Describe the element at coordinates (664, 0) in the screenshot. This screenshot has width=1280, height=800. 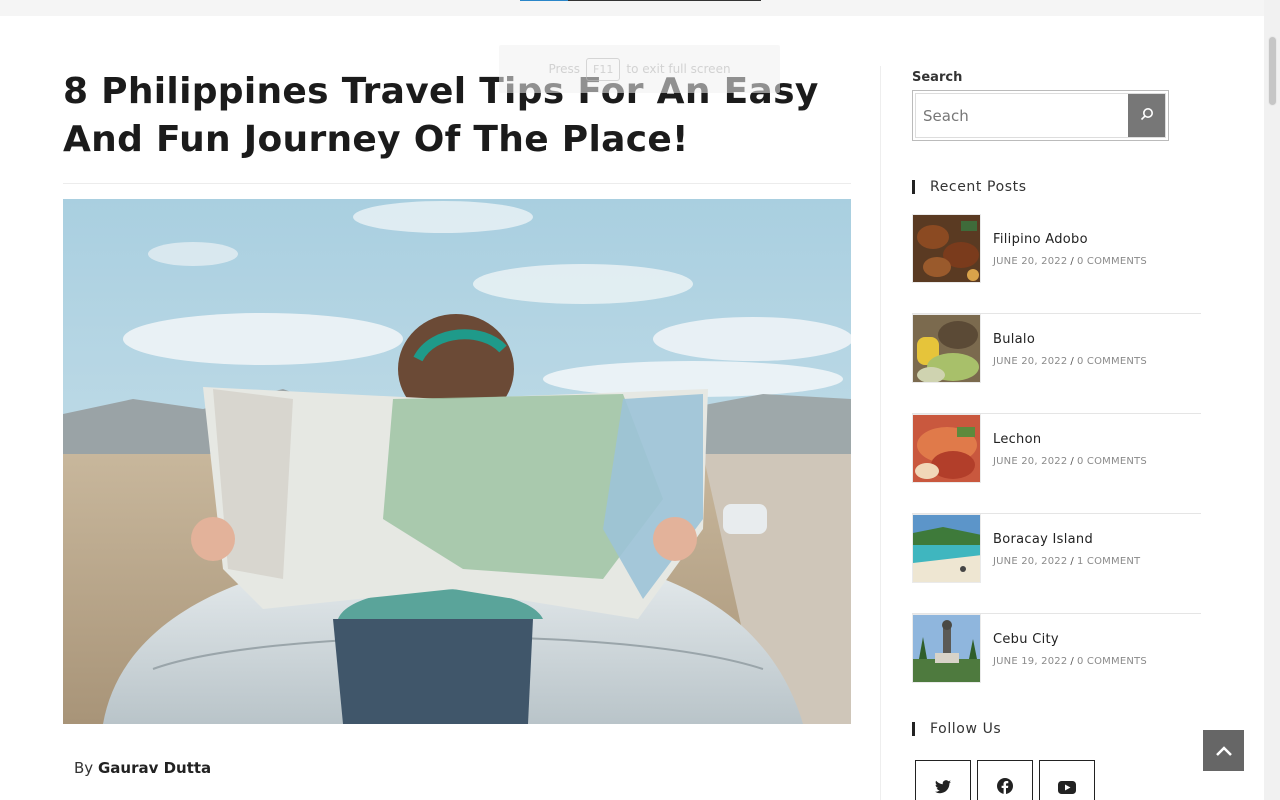
I see `nav-underline` at that location.